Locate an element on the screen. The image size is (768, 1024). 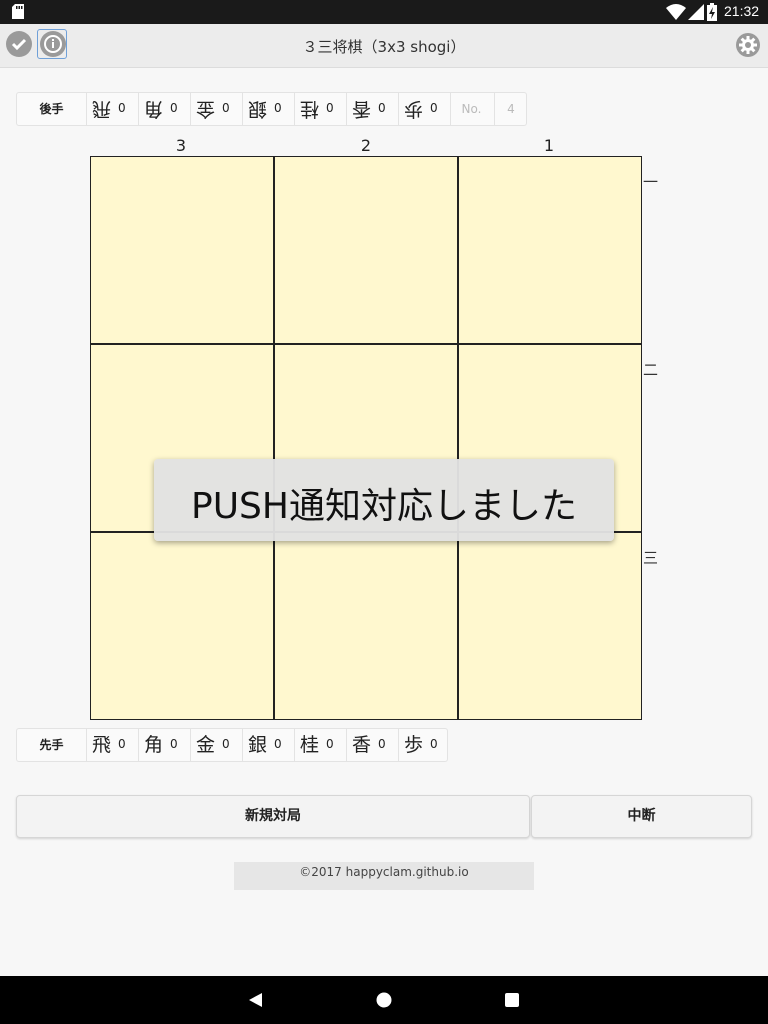
move-number-label: No. is located at coordinates (472, 109).